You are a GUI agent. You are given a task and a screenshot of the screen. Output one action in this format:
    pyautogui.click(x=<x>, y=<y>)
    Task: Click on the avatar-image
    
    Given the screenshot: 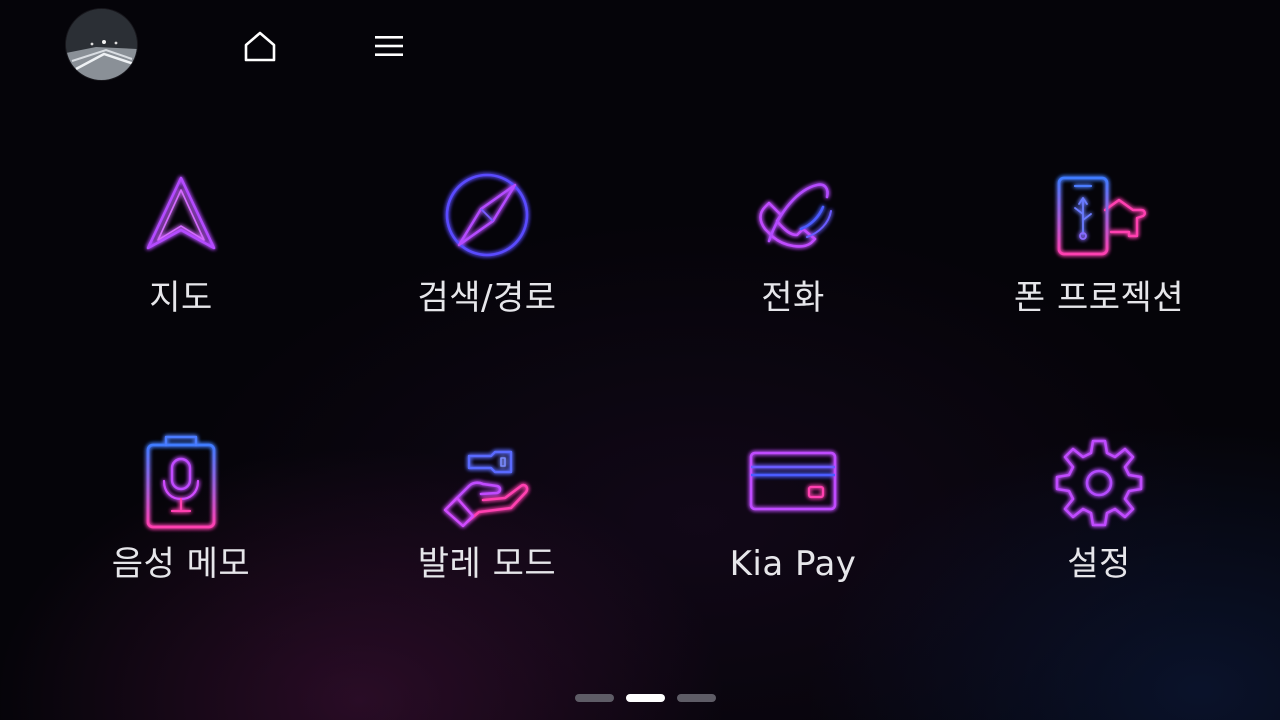 What is the action you would take?
    pyautogui.click(x=101, y=44)
    